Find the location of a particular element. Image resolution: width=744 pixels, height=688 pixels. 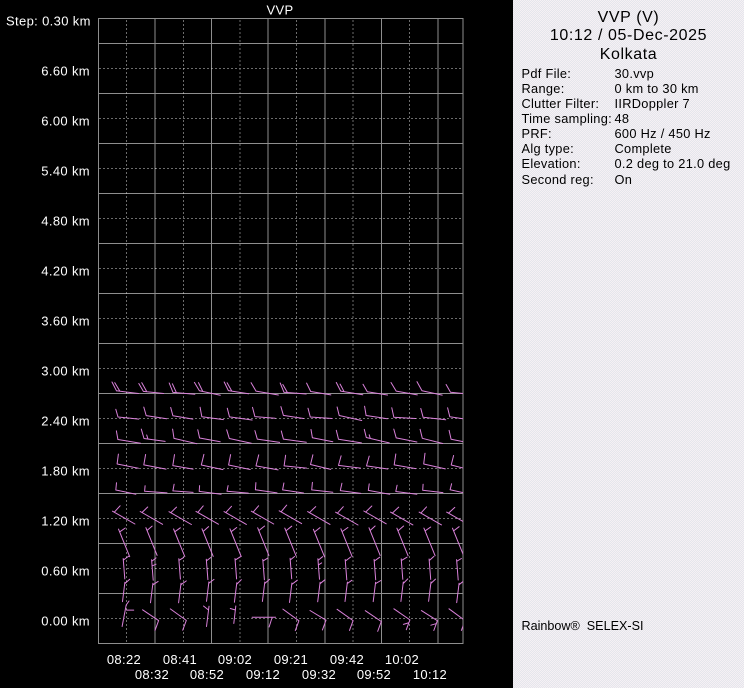

svg-text: 08:22 is located at coordinates (124, 659).